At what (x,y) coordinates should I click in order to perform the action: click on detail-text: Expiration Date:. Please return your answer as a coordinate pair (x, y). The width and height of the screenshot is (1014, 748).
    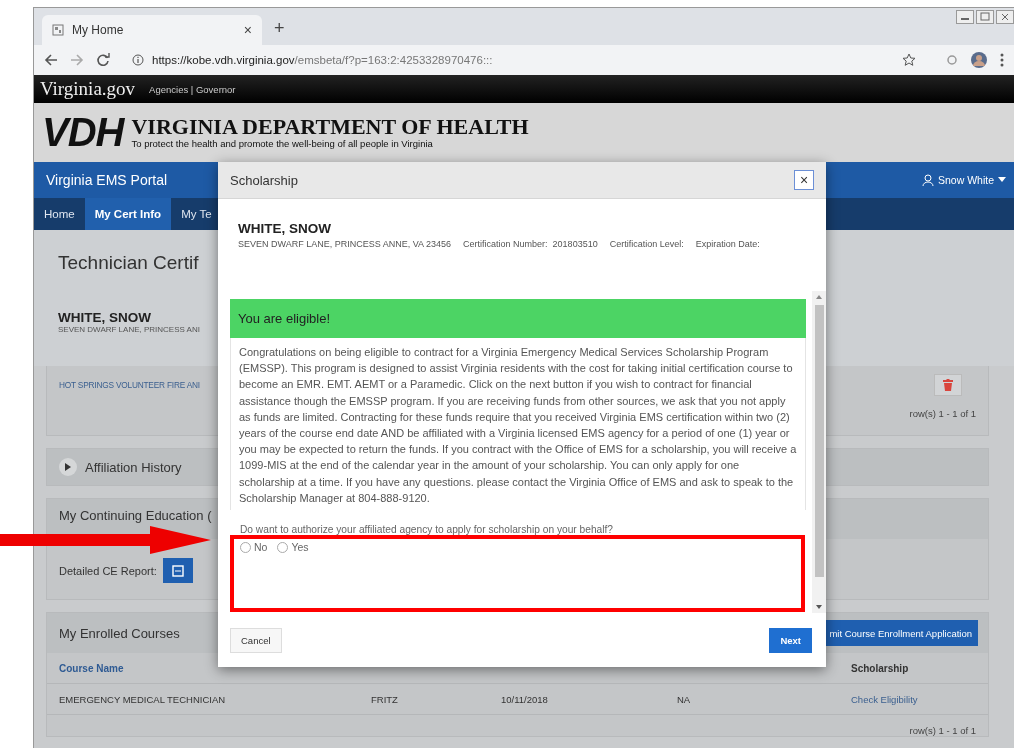
    Looking at the image, I should click on (727, 244).